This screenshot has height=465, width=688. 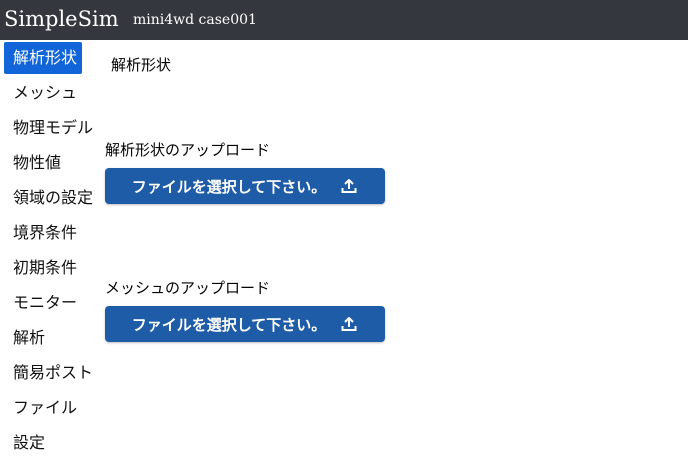 I want to click on sidebar-item-region-settings: 領域の設定, so click(x=51, y=198).